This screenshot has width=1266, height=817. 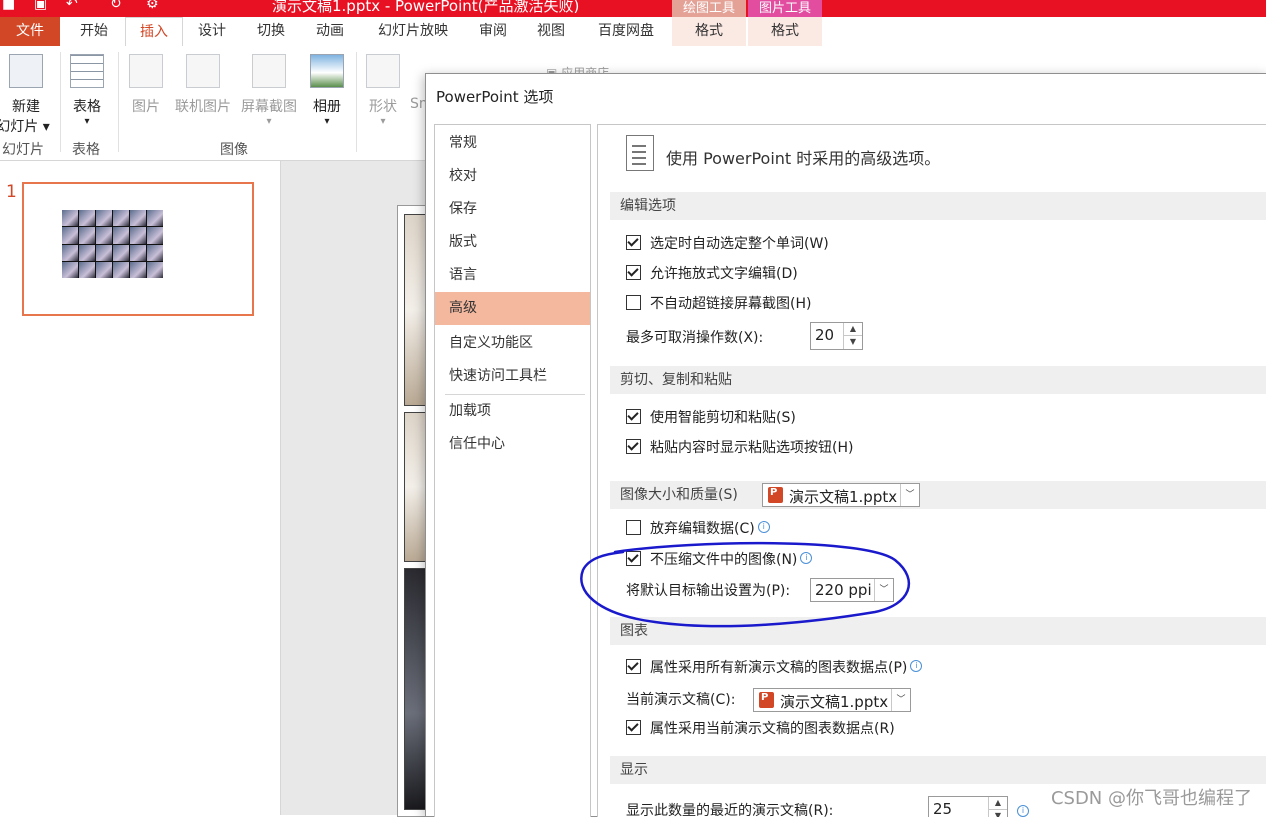 What do you see at coordinates (785, 31) in the screenshot?
I see `tab-picture-format: 格式` at bounding box center [785, 31].